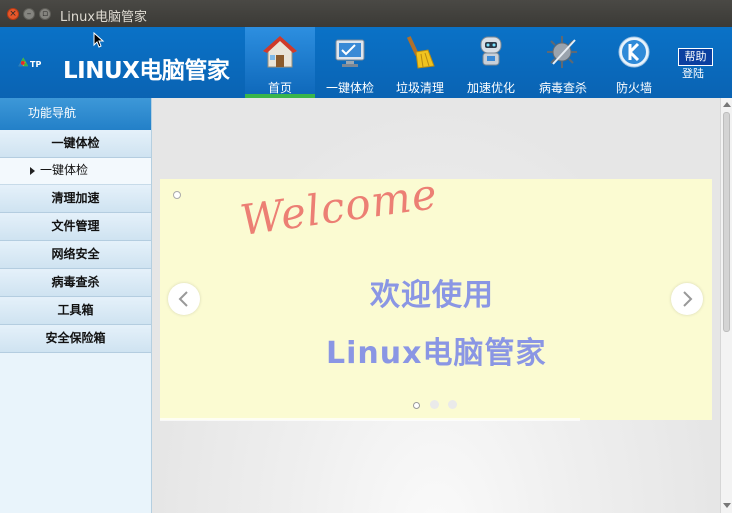 The width and height of the screenshot is (732, 513). What do you see at coordinates (75, 311) in the screenshot?
I see `sidebar-section-tools: 工具箱` at bounding box center [75, 311].